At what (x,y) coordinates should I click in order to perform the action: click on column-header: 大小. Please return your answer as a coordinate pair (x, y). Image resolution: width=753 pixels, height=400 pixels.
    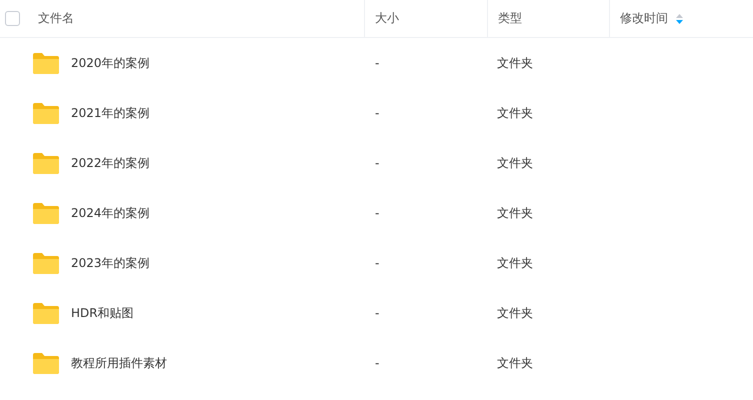
    Looking at the image, I should click on (387, 18).